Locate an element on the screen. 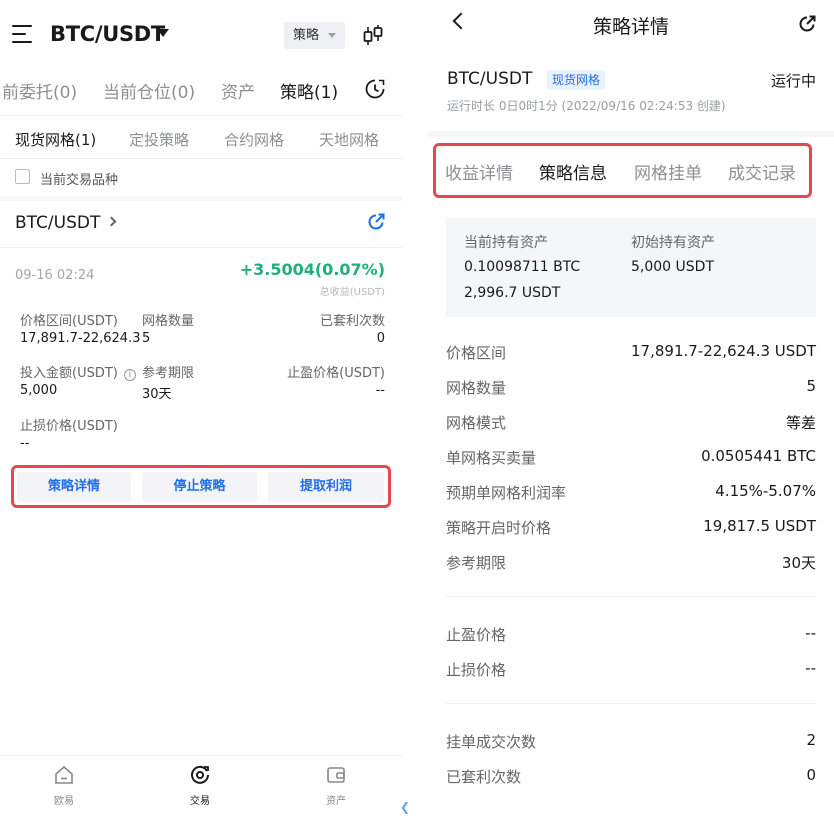  per-grid-qty-value: 0.0505441 BTC is located at coordinates (758, 456).